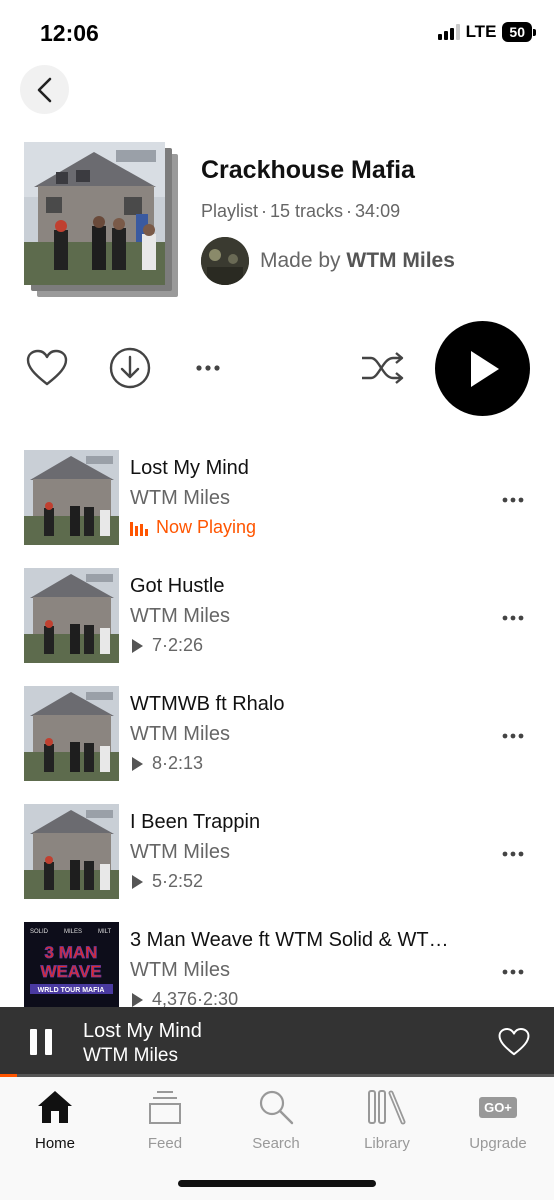 This screenshot has height=1200, width=554. Describe the element at coordinates (277, 30) in the screenshot. I see `status-bar: 12:06 LTE 50` at that location.